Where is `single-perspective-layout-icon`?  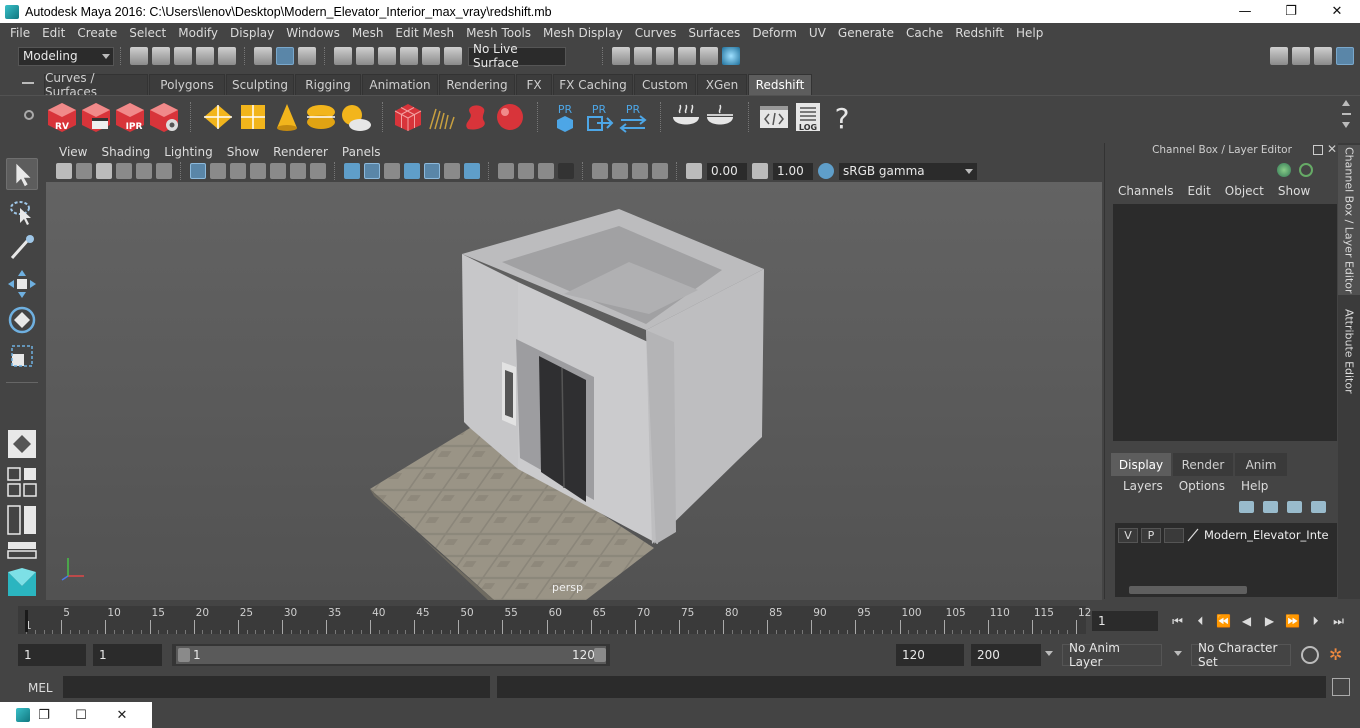 single-perspective-layout-icon is located at coordinates (22, 444).